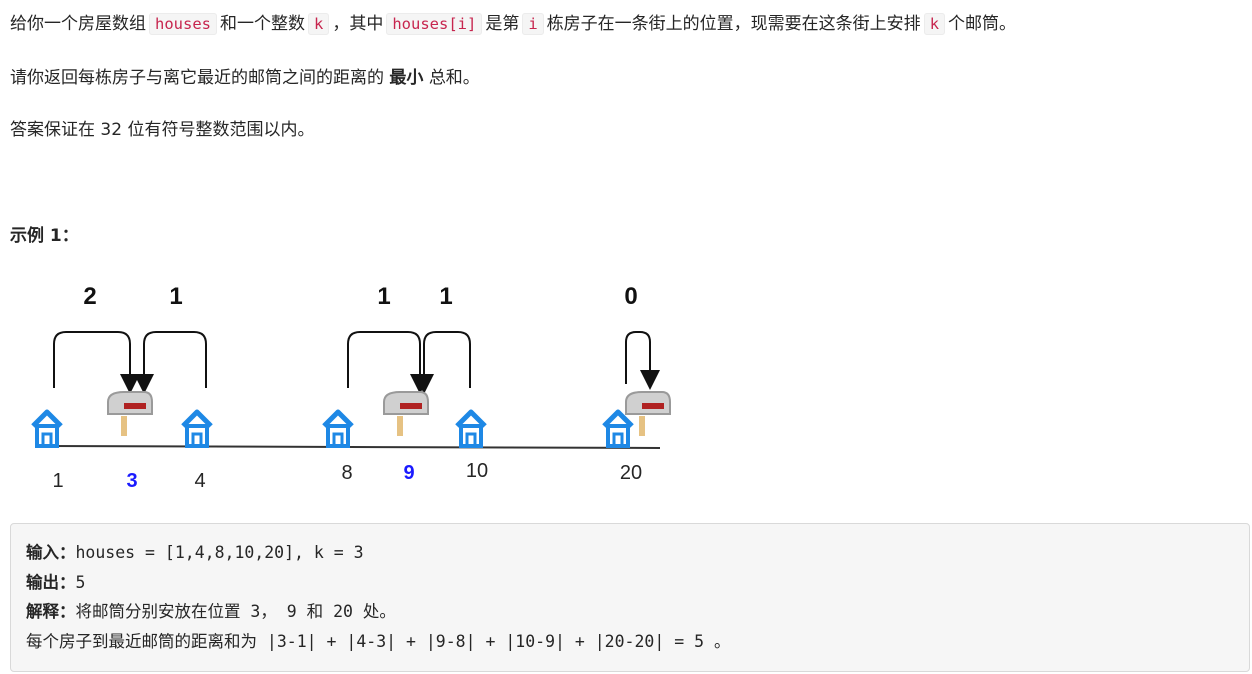  What do you see at coordinates (51, 611) in the screenshot?
I see `explanation-label: 解释：` at bounding box center [51, 611].